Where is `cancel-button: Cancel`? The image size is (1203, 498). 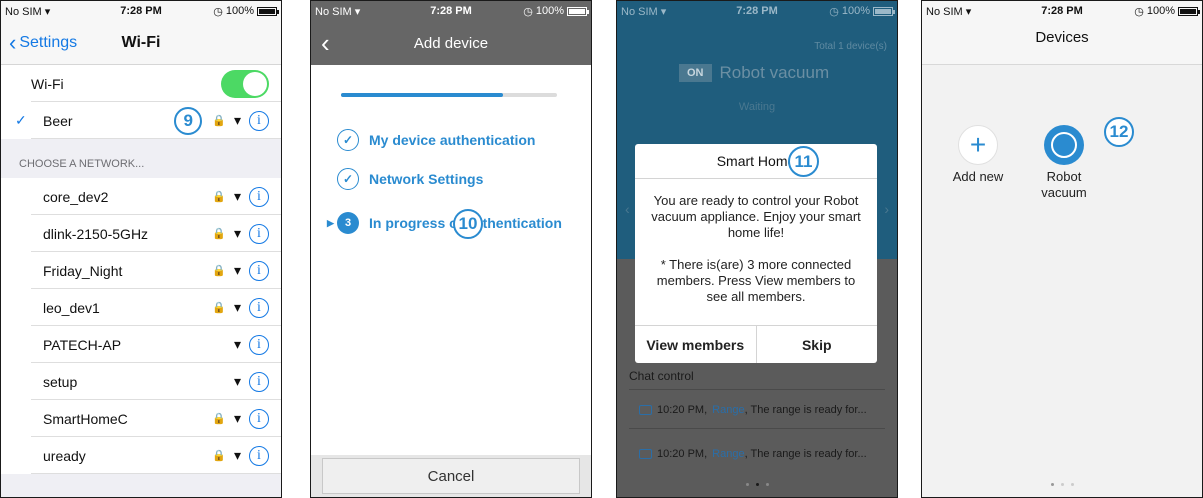 cancel-button: Cancel is located at coordinates (451, 476).